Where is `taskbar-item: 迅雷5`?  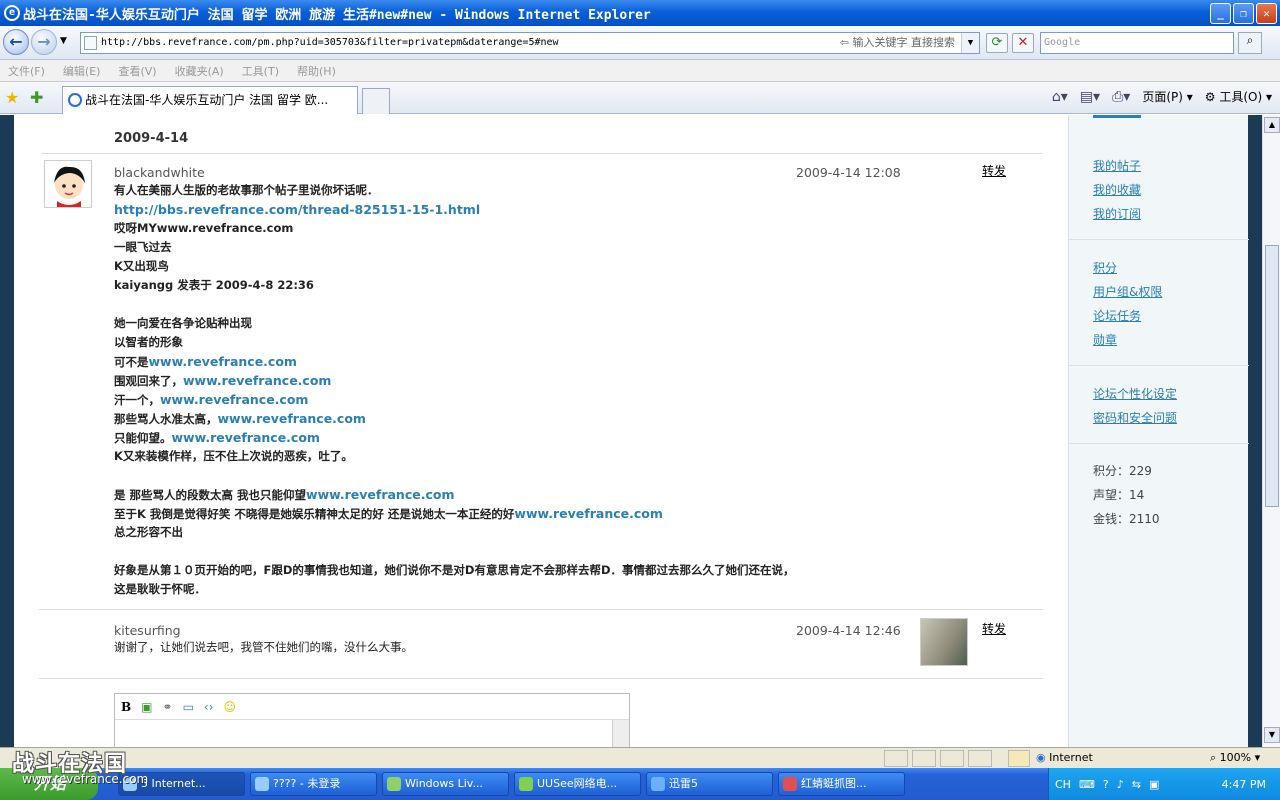
taskbar-item: 迅雷5 is located at coordinates (709, 784).